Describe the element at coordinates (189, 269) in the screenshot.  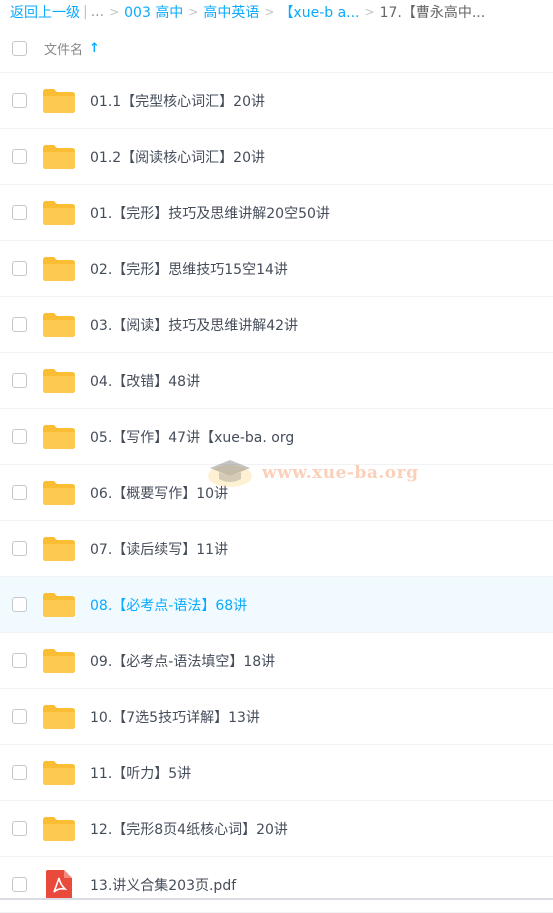
I see `file-name: 02.【完形】思维技巧15空14讲` at that location.